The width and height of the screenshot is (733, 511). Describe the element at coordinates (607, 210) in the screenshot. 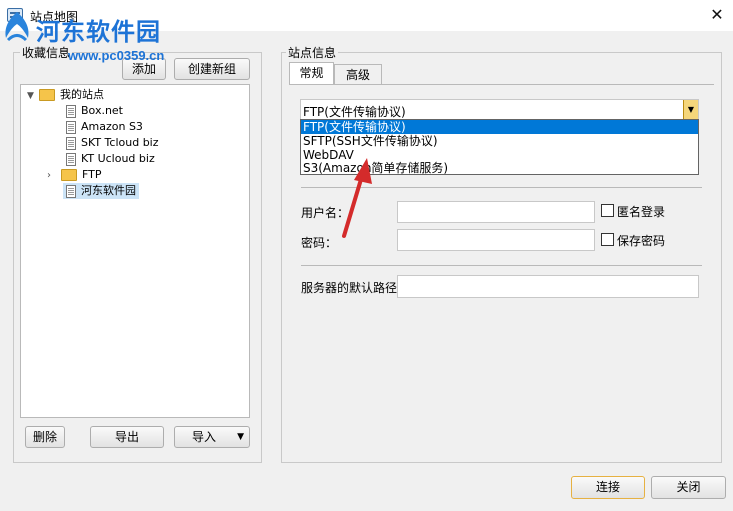

I see `anonymous-checkbox` at that location.